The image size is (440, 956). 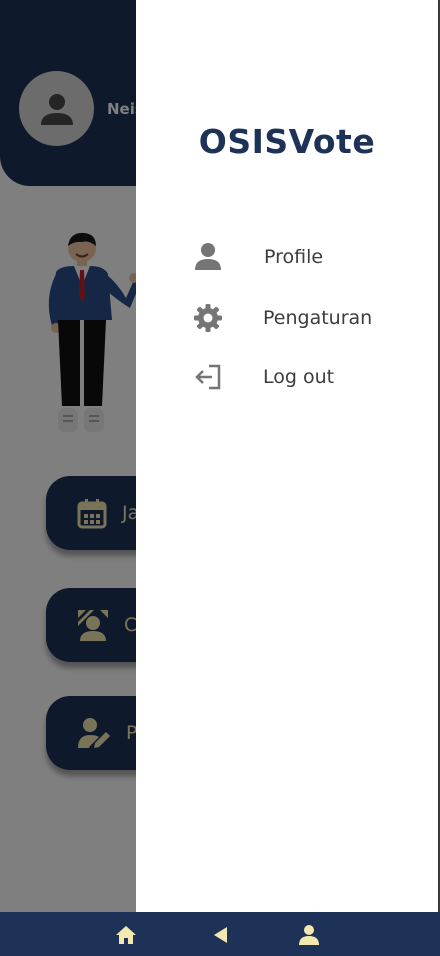 What do you see at coordinates (257, 257) in the screenshot?
I see `drawer-item-profile: Profile` at bounding box center [257, 257].